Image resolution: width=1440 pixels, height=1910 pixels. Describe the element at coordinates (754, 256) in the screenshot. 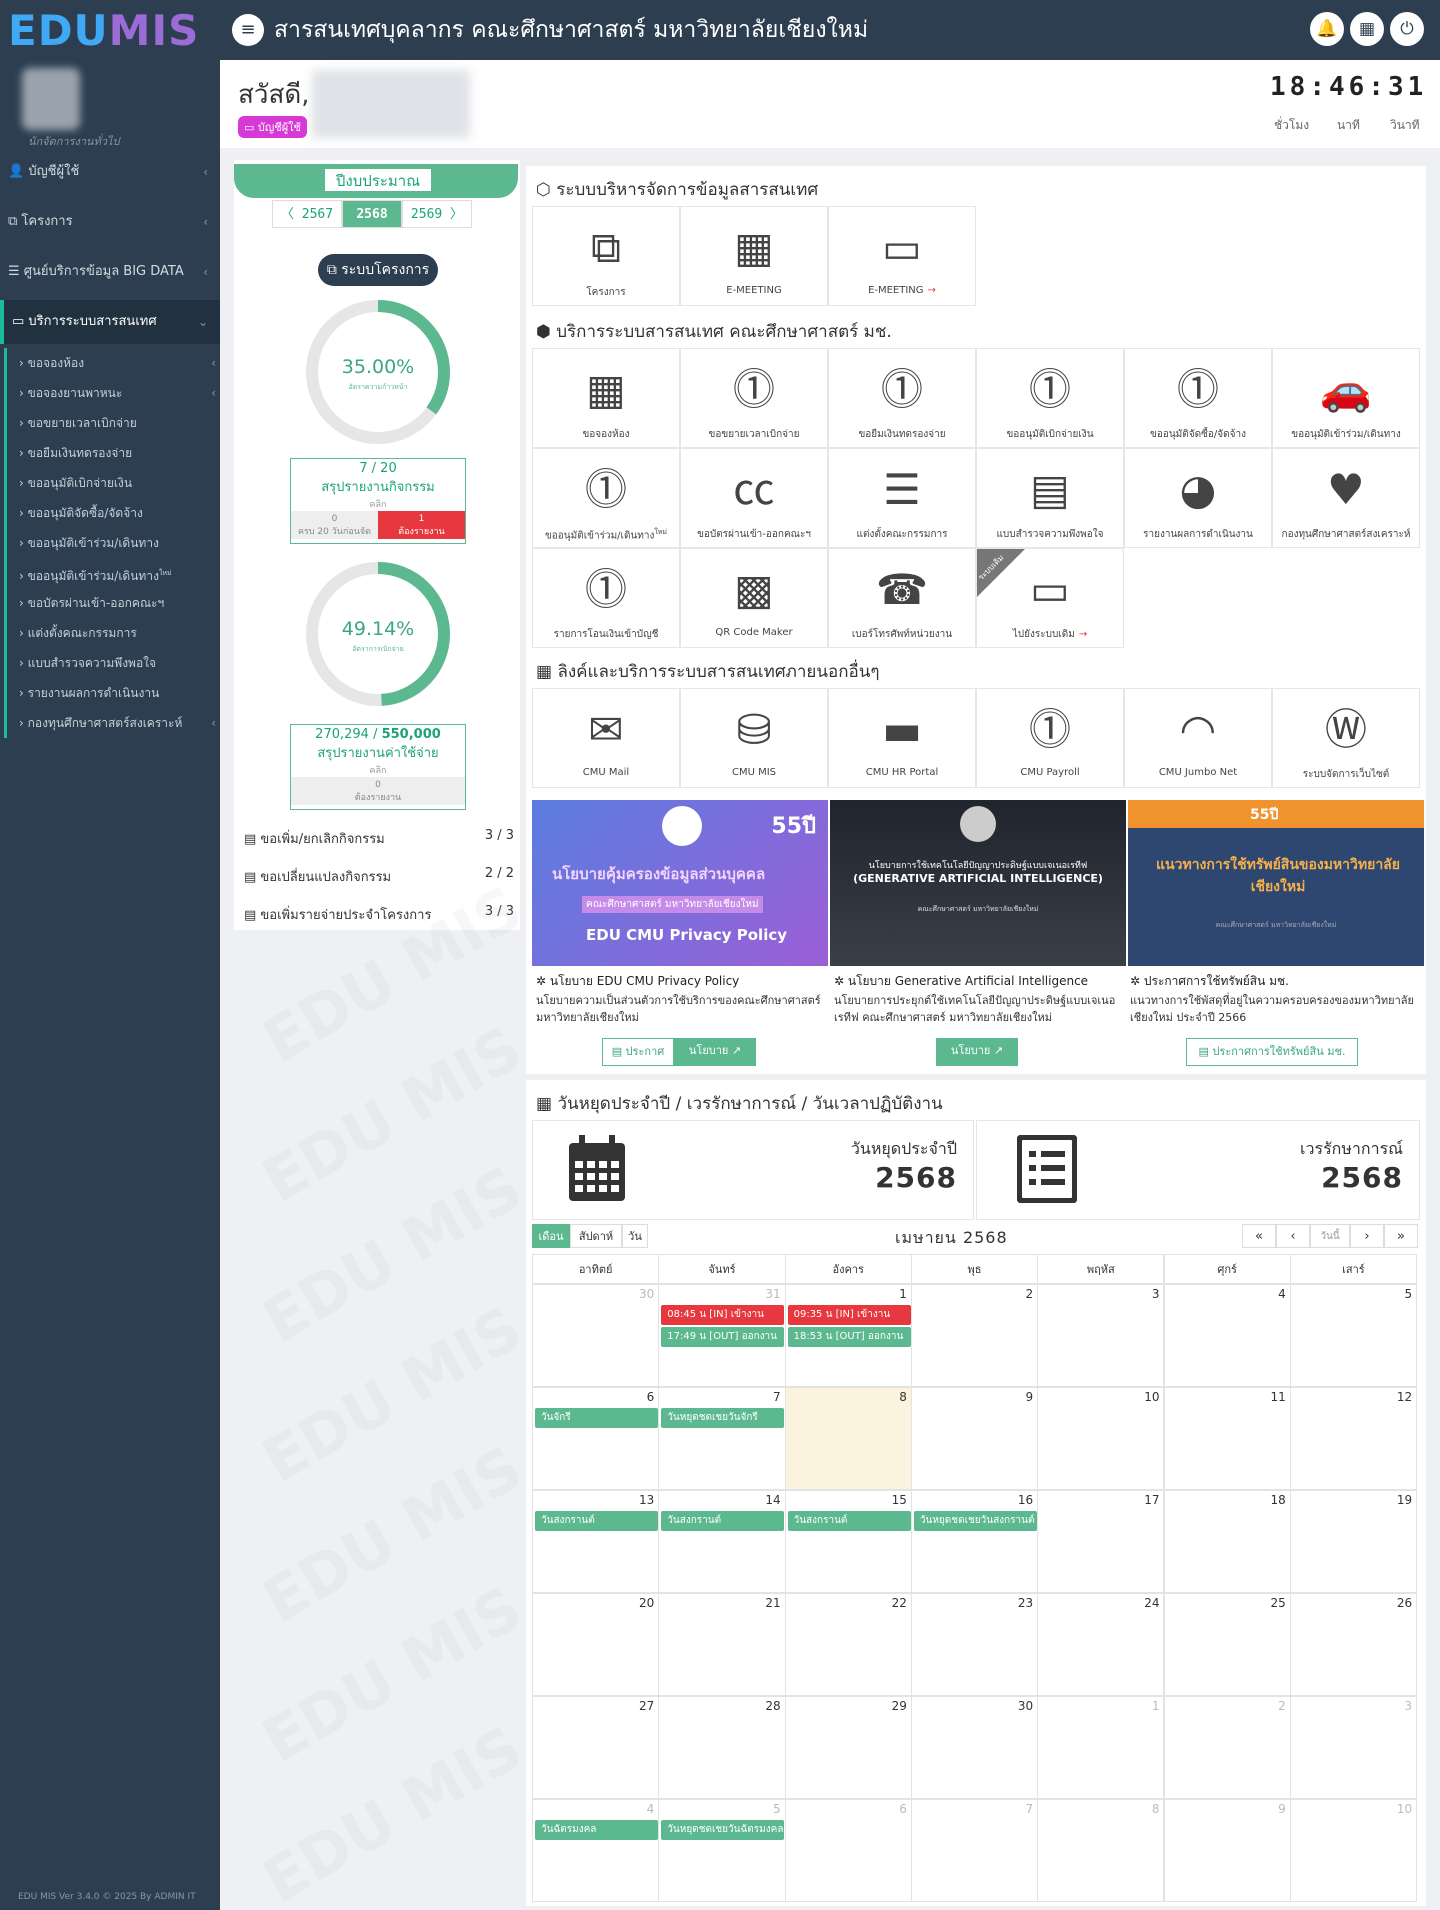

I see `tile-calendar-icon: ▦ E-MEETING` at that location.